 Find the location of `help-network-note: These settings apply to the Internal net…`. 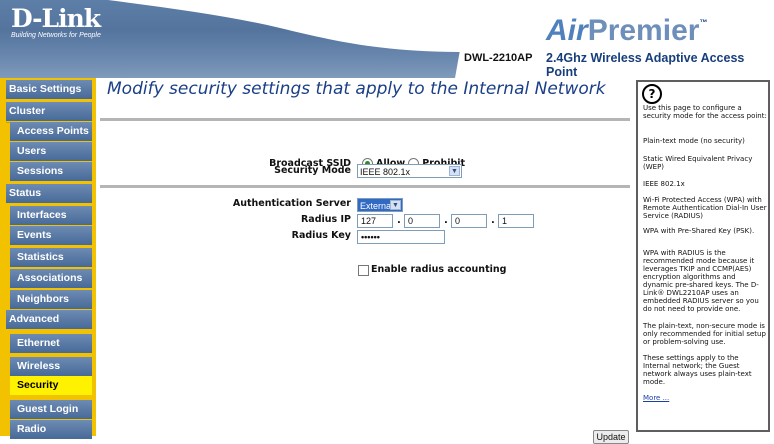

help-network-note: These settings apply to the Internal net… is located at coordinates (697, 370).